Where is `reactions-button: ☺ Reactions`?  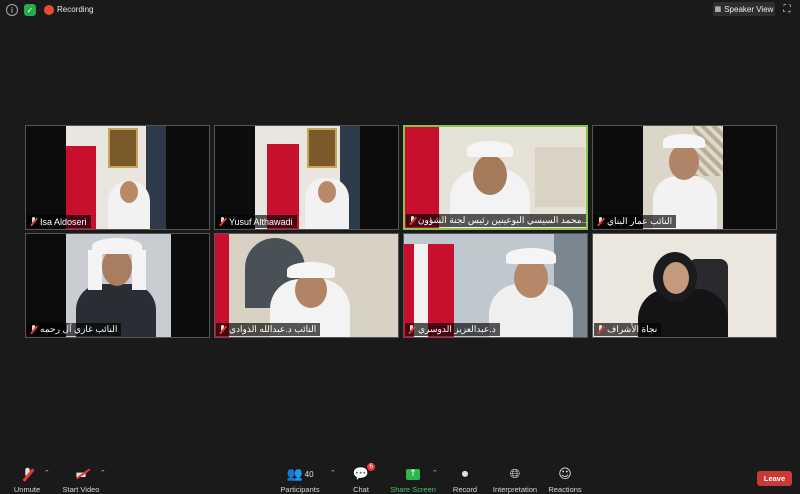 reactions-button: ☺ Reactions is located at coordinates (565, 480).